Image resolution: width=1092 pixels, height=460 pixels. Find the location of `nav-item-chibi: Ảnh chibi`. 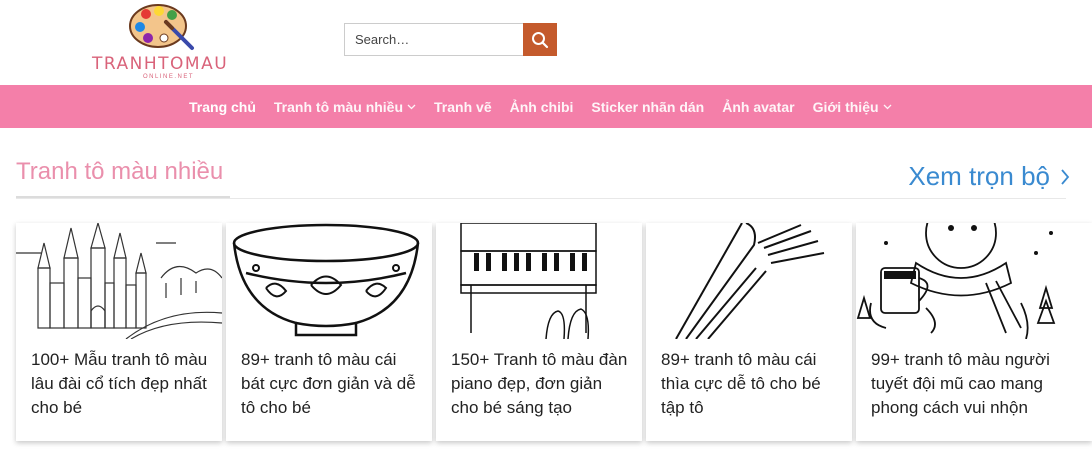

nav-item-chibi: Ảnh chibi is located at coordinates (542, 106).